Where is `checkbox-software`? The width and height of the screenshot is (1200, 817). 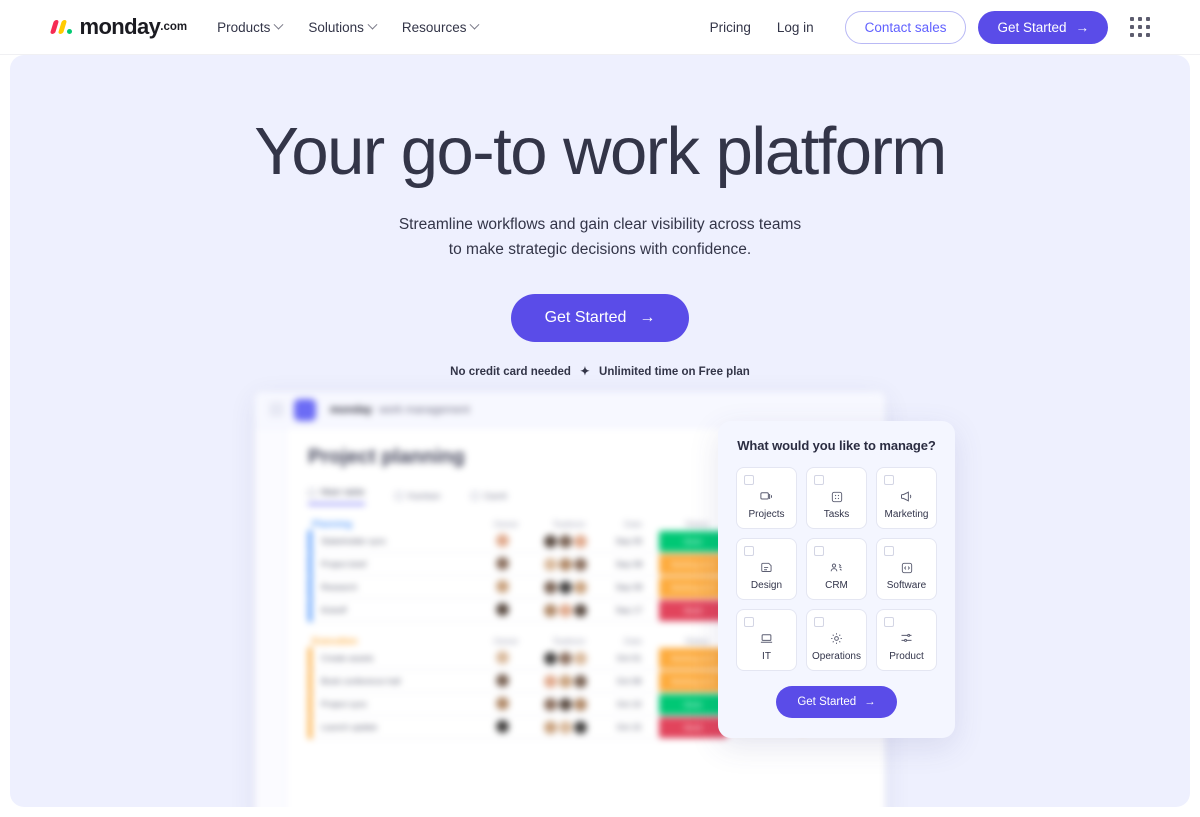 checkbox-software is located at coordinates (889, 551).